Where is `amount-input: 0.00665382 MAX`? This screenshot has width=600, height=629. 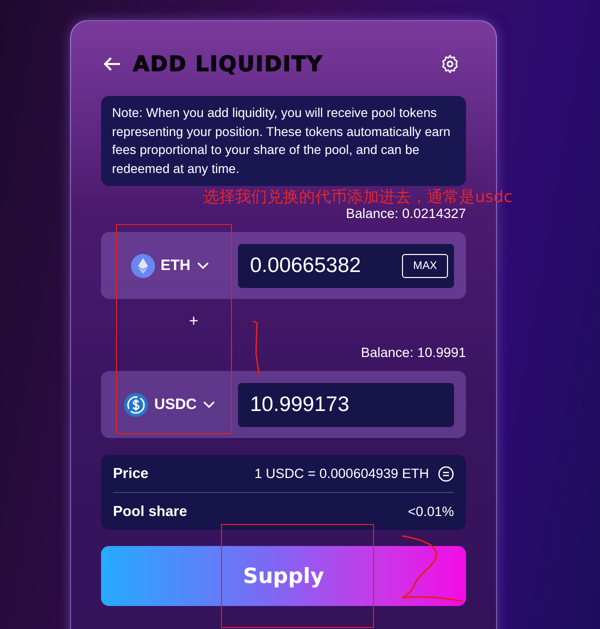 amount-input: 0.00665382 MAX is located at coordinates (346, 266).